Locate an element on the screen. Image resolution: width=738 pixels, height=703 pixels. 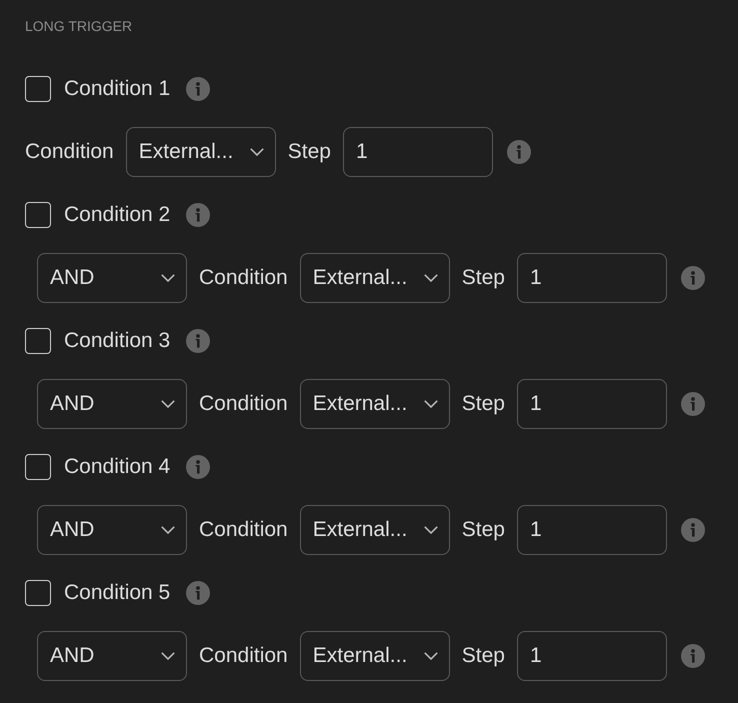
condition-title: Condition 1 is located at coordinates (117, 89).